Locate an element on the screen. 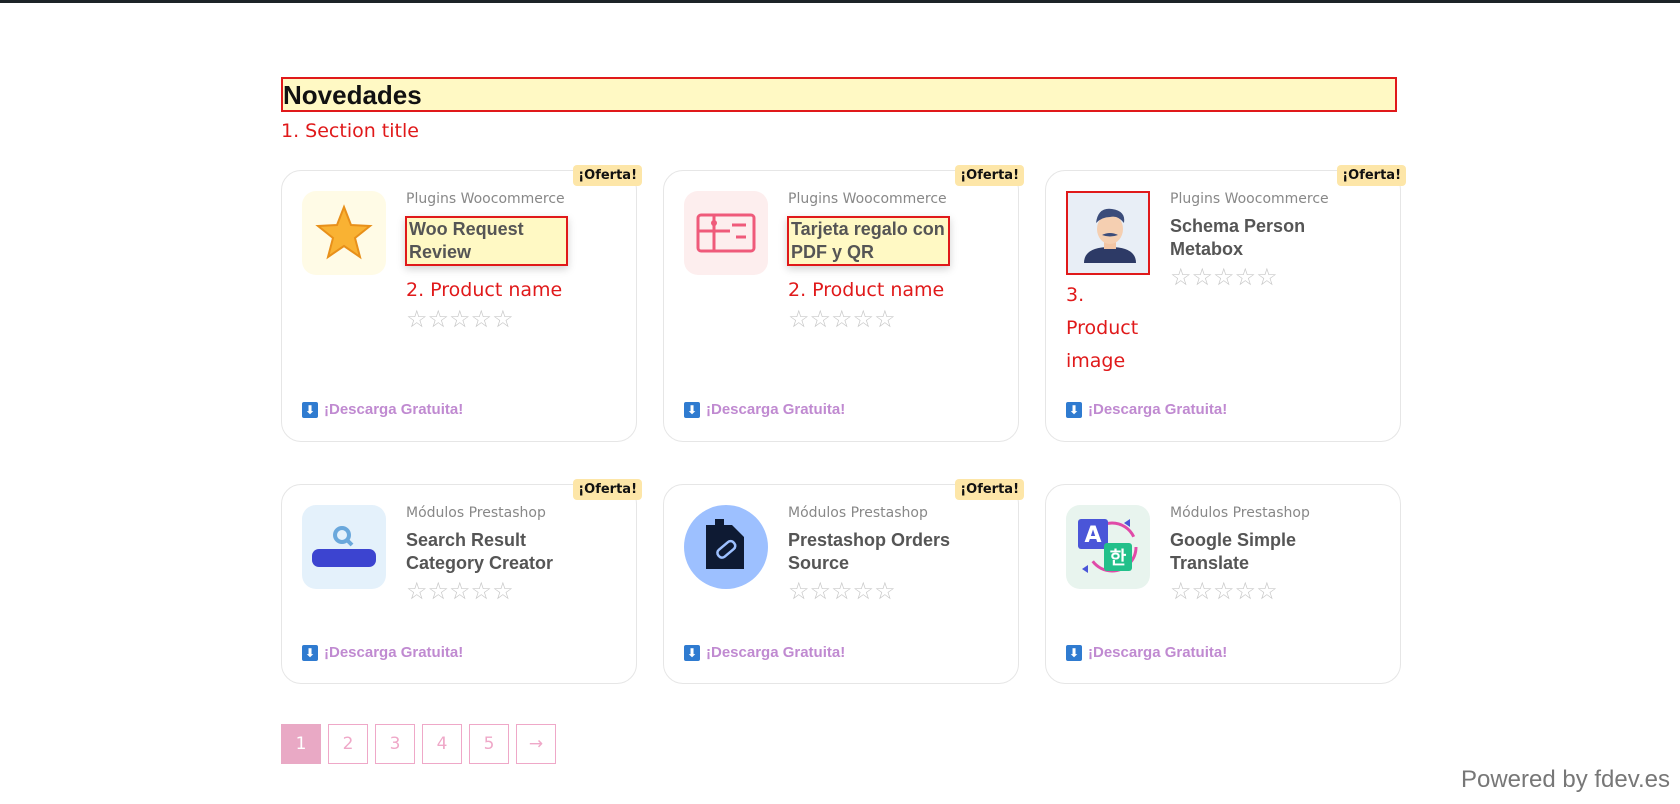  gift-card-icon is located at coordinates (726, 233).